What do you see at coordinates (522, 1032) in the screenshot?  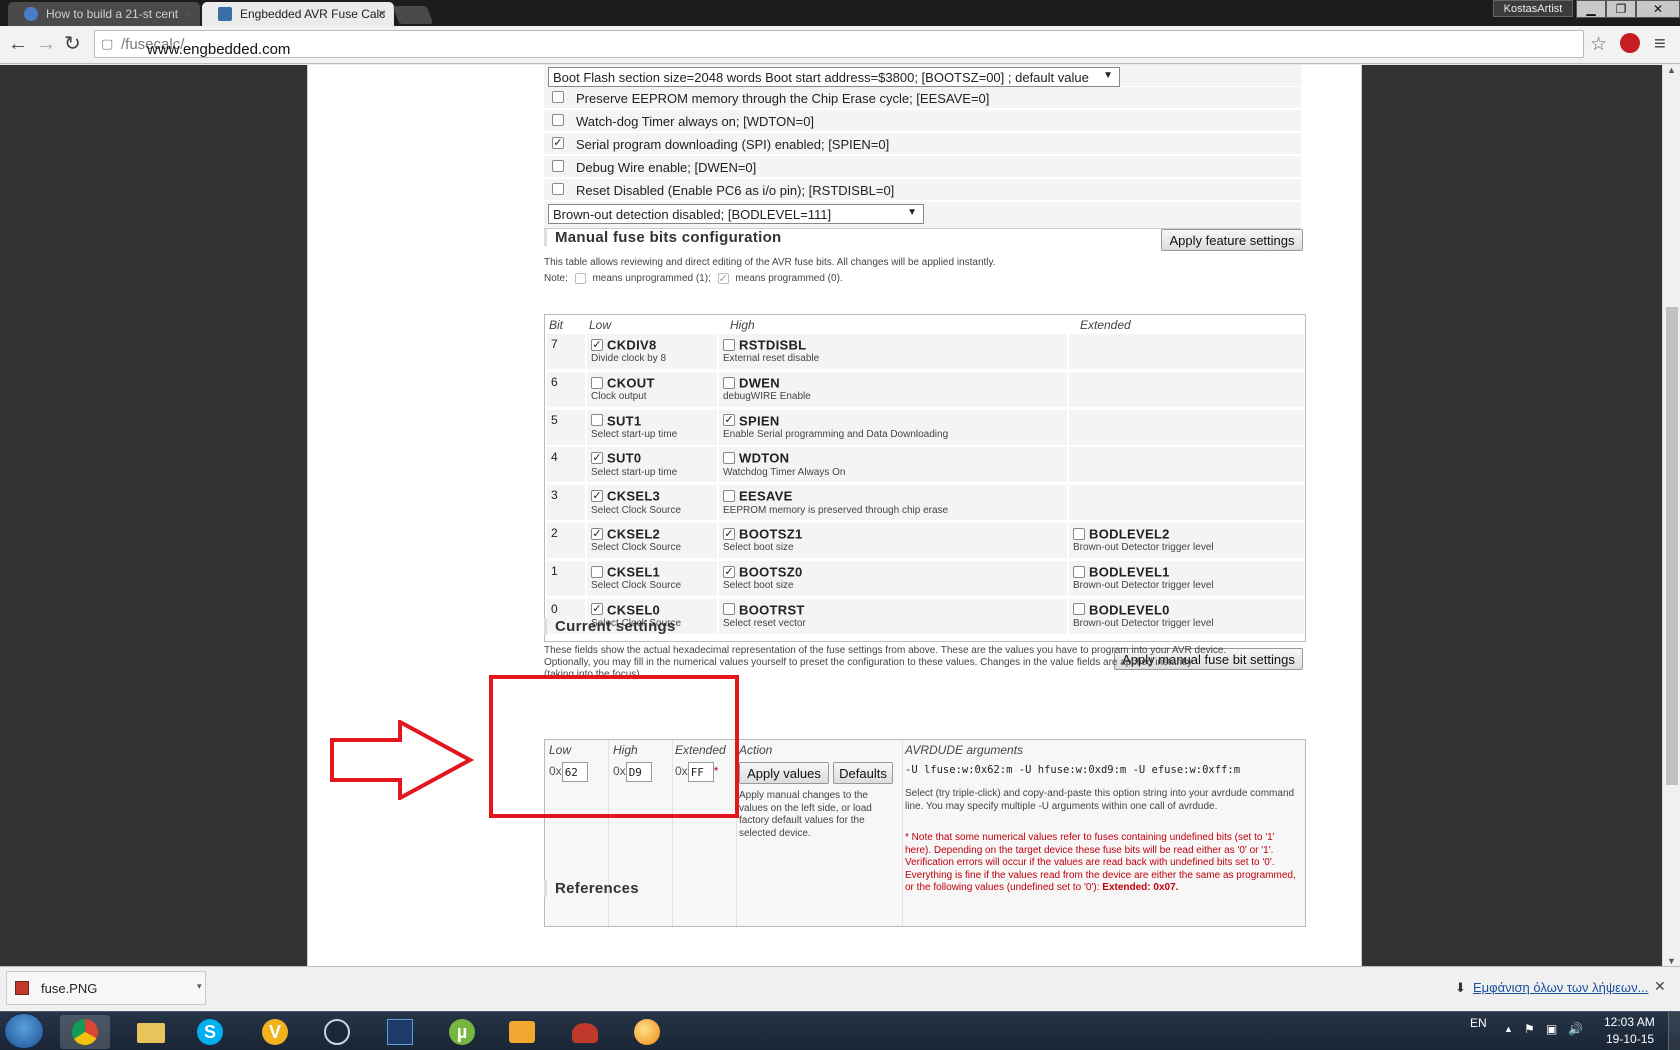 I see `taskbar-media` at bounding box center [522, 1032].